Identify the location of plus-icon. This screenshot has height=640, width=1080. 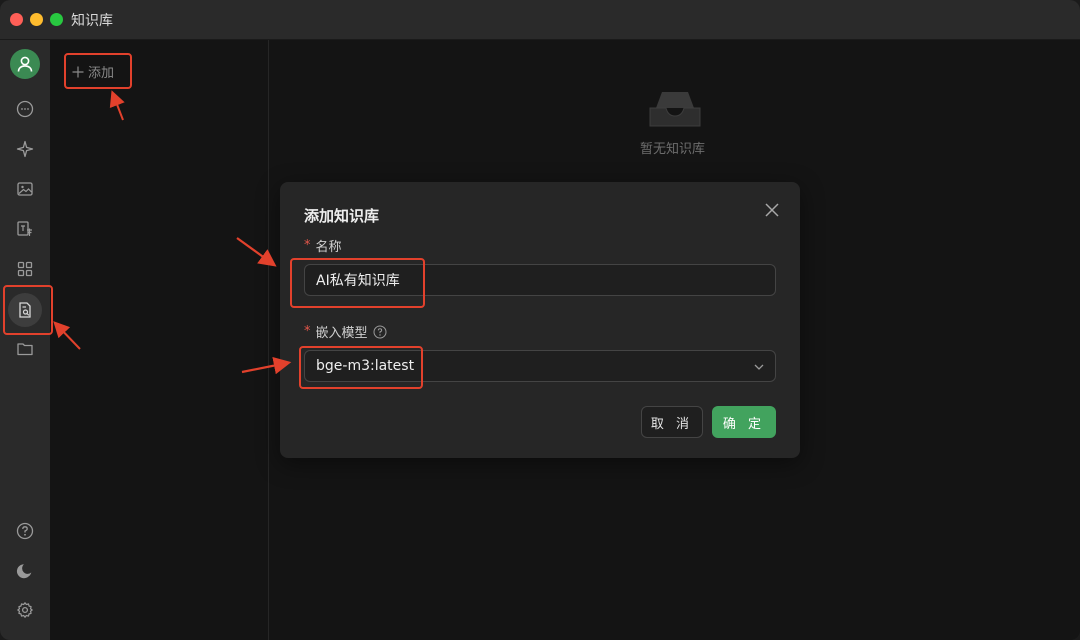
(78, 71).